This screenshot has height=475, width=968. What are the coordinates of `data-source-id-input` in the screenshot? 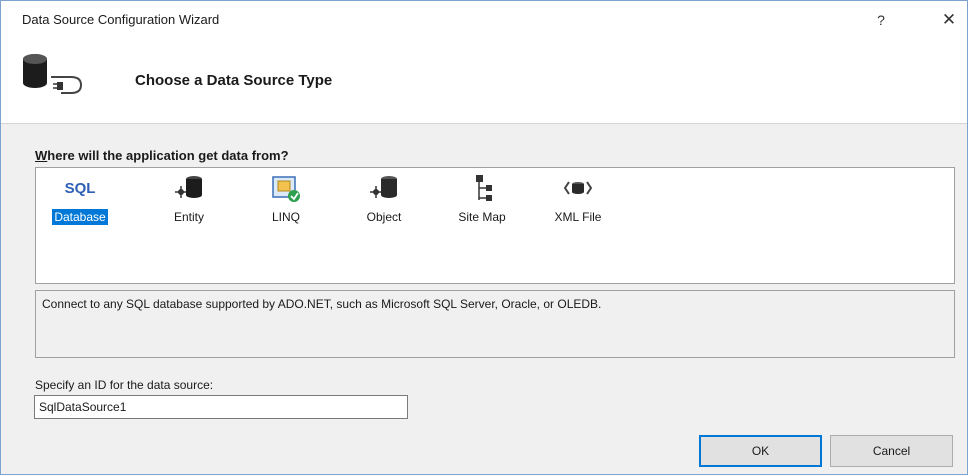 It's located at (221, 407).